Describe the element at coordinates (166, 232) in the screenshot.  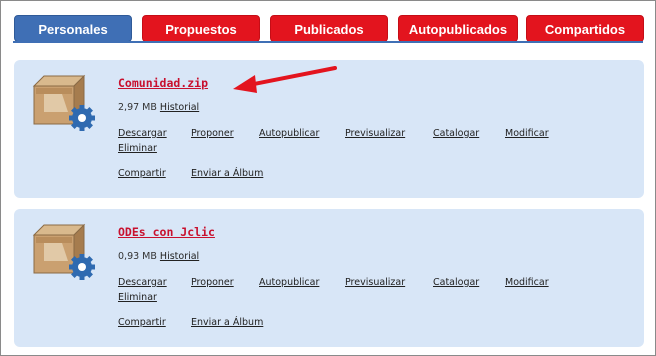
I see `file-title-link: ODEs con Jclic` at that location.